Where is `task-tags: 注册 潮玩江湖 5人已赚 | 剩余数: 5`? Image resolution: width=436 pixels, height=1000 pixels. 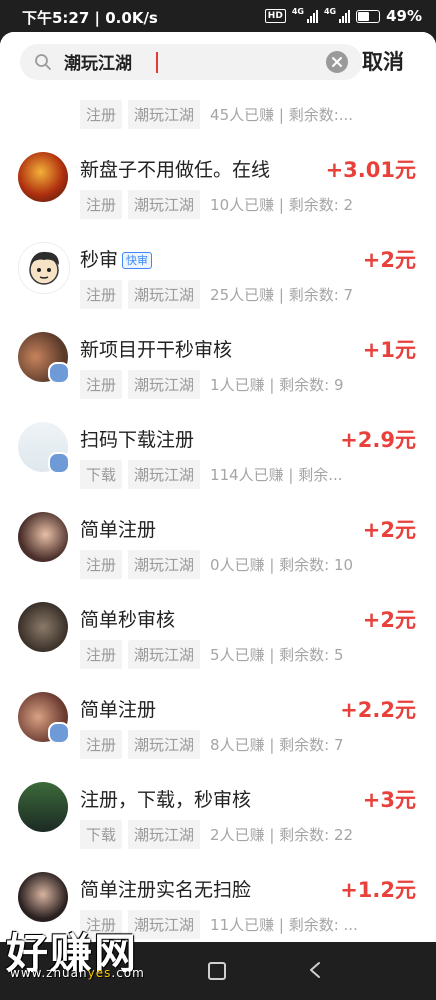 task-tags: 注册 潮玩江湖 5人已赚 | 剩余数: 5 is located at coordinates (212, 654).